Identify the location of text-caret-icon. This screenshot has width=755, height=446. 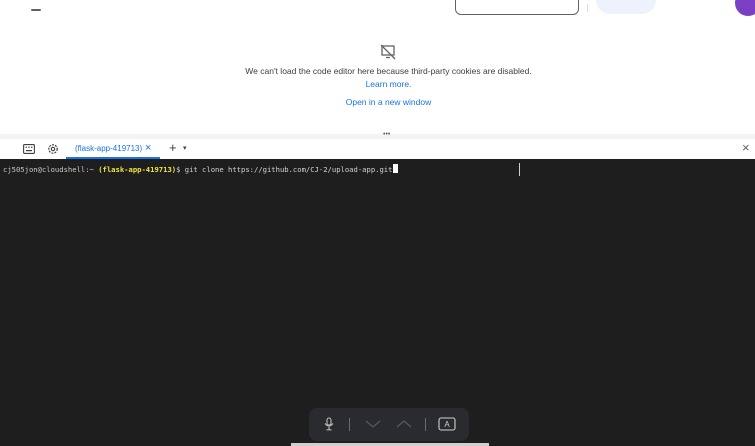
(519, 169).